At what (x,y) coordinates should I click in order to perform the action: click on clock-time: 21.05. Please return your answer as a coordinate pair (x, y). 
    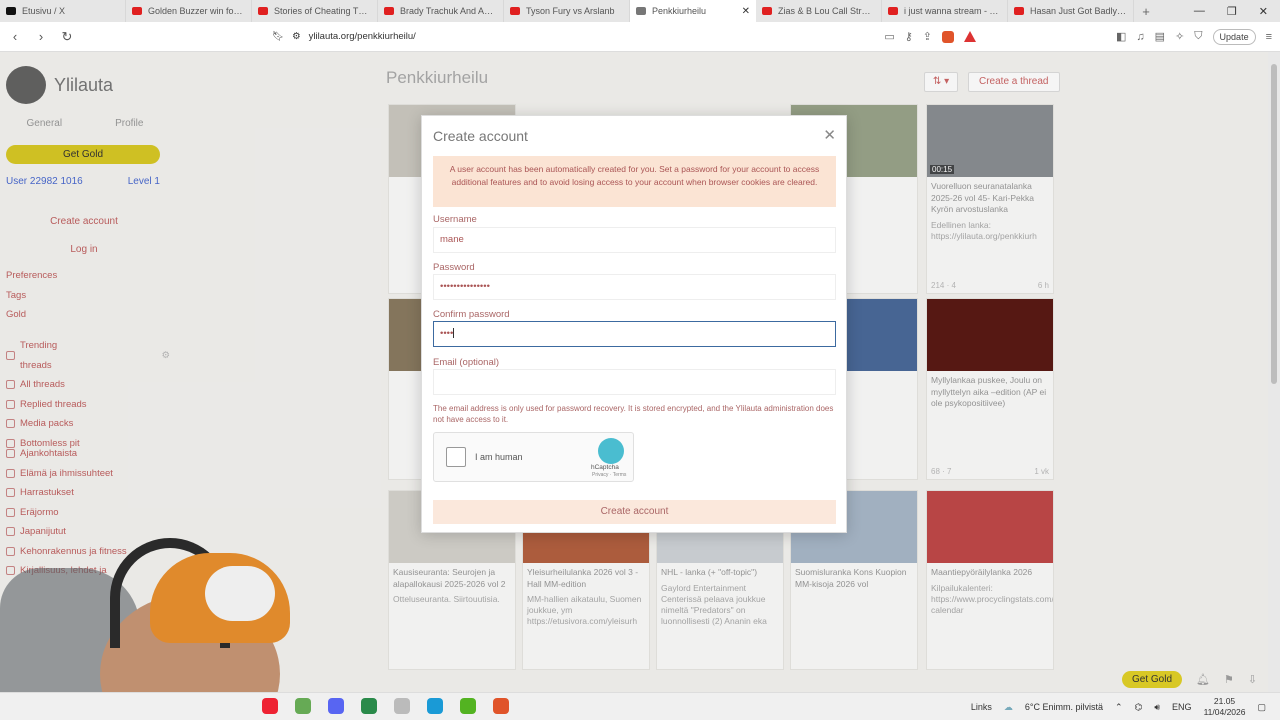
    Looking at the image, I should click on (1224, 701).